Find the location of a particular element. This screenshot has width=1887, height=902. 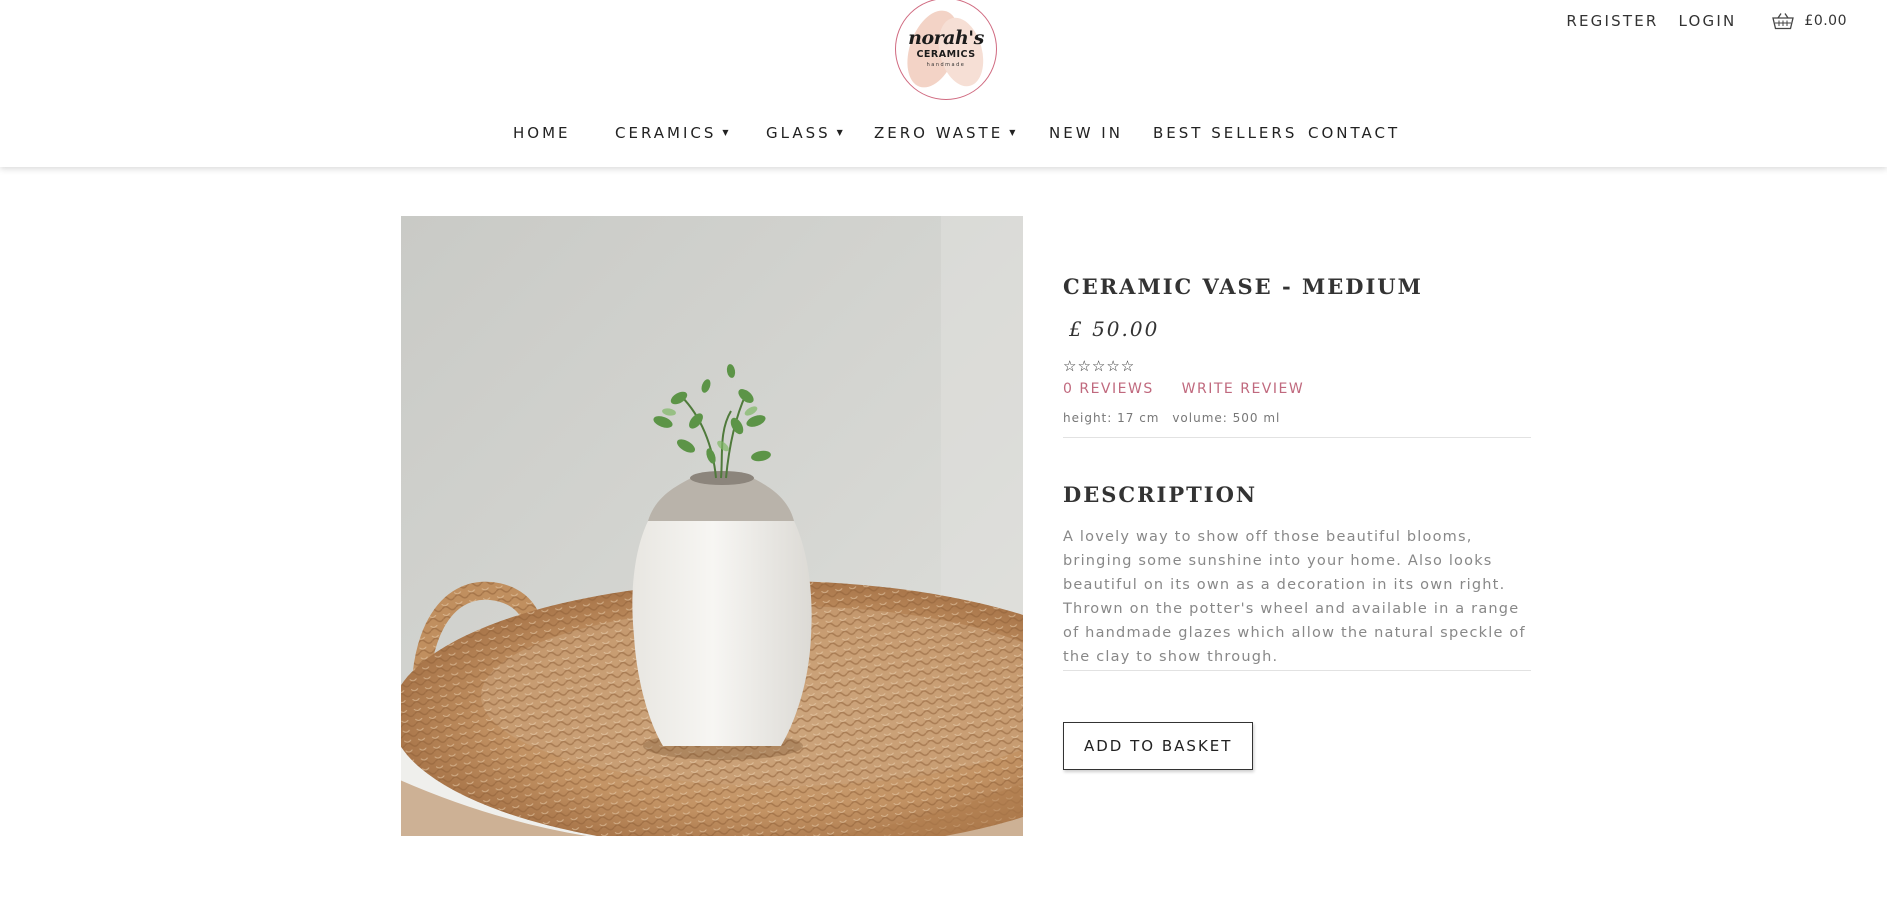

brand-logo: norah's CERAMICS handmade is located at coordinates (946, 50).